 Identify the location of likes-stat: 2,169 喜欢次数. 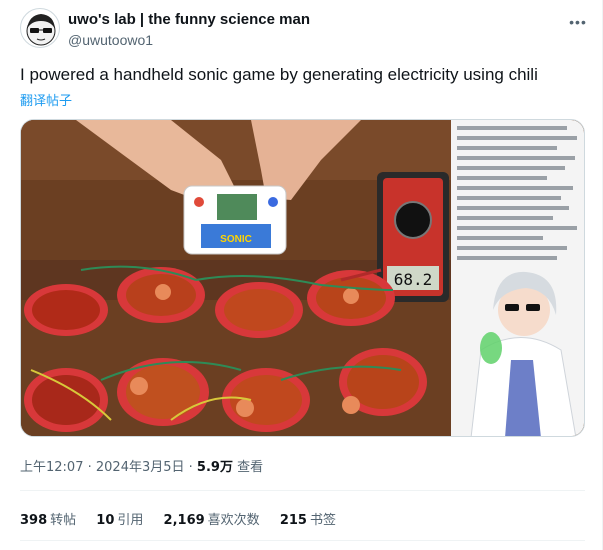
(212, 518).